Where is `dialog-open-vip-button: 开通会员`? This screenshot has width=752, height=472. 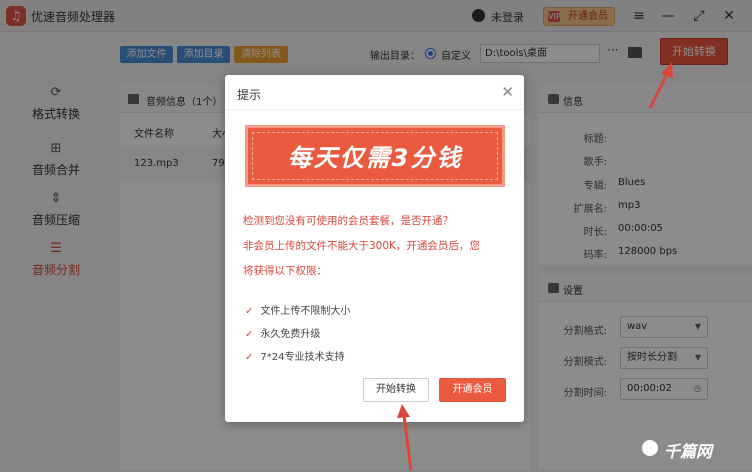
dialog-open-vip-button: 开通会员 is located at coordinates (472, 390).